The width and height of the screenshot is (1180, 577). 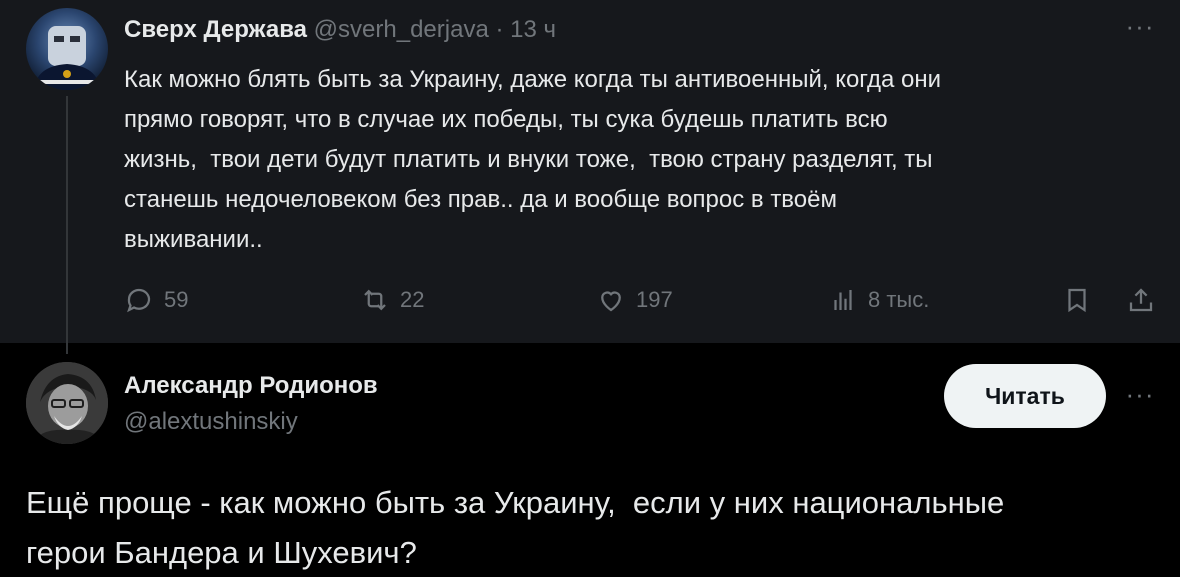 I want to click on like-count: 197, so click(x=654, y=299).